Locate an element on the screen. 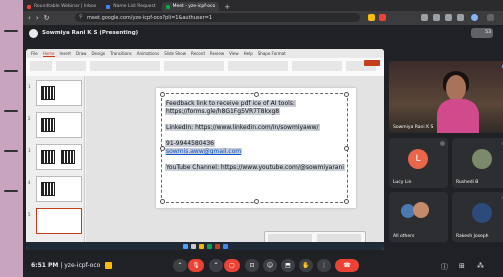 Image resolution: width=503 pixels, height=277 pixels. ppt-ribbon is located at coordinates (205, 67).